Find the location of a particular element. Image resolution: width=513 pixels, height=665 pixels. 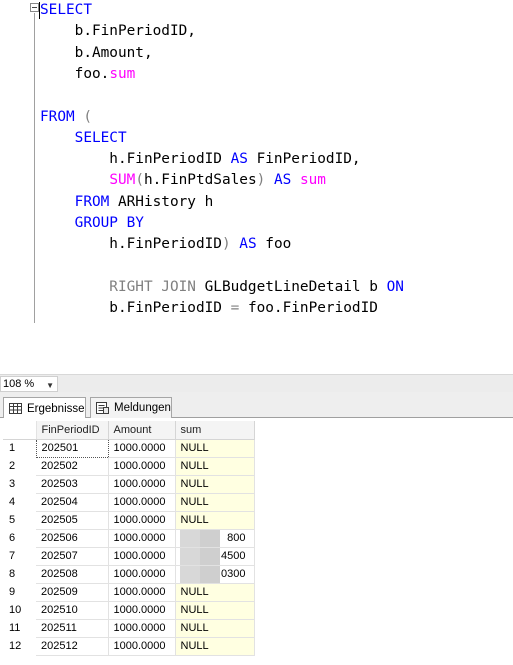

row-number: 3 is located at coordinates (19, 484).